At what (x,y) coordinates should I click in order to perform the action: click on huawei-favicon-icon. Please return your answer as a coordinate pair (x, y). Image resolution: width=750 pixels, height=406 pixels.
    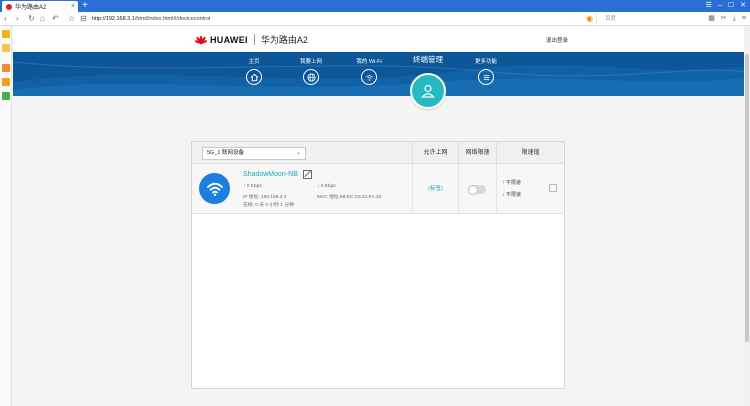
    Looking at the image, I should click on (9, 6).